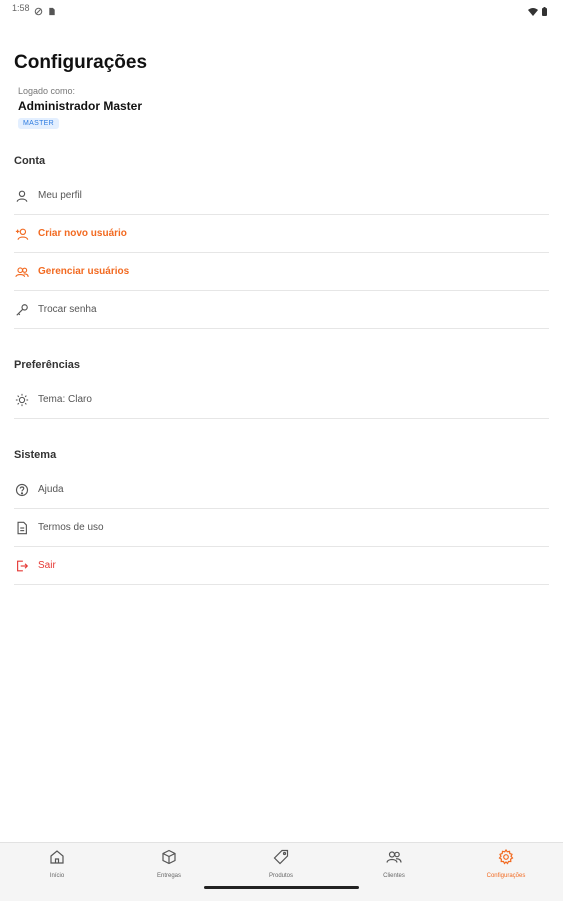  I want to click on preferencias-list: Tema: Claro, so click(281, 400).